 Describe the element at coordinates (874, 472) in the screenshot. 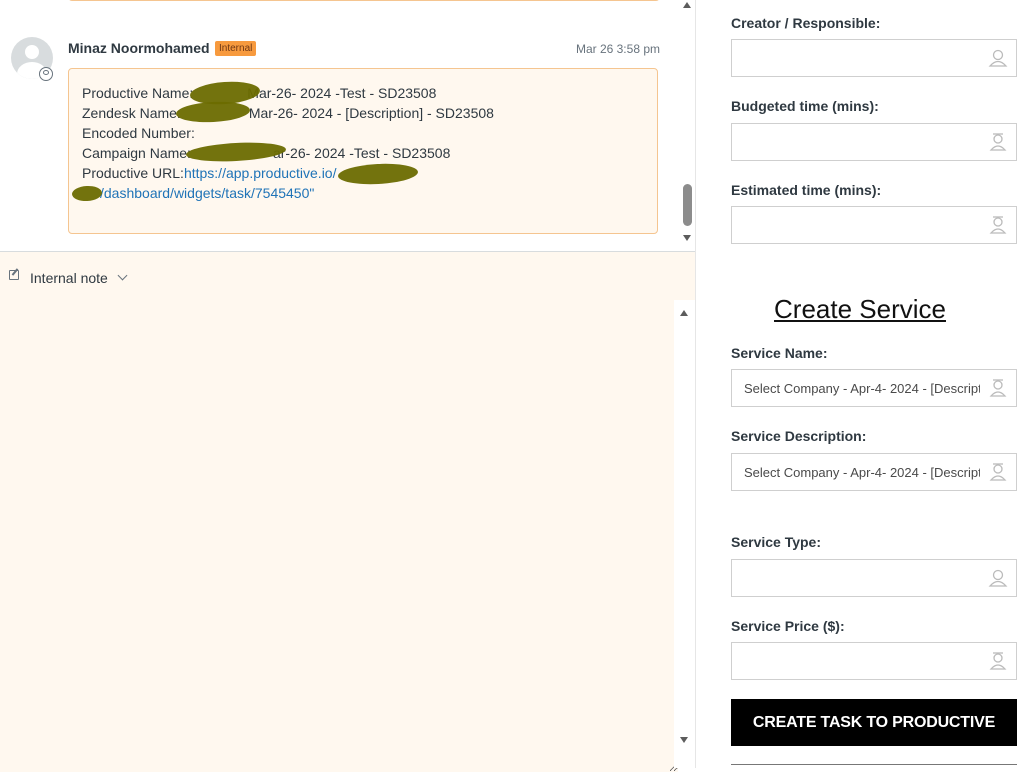

I see `service-description-input` at that location.